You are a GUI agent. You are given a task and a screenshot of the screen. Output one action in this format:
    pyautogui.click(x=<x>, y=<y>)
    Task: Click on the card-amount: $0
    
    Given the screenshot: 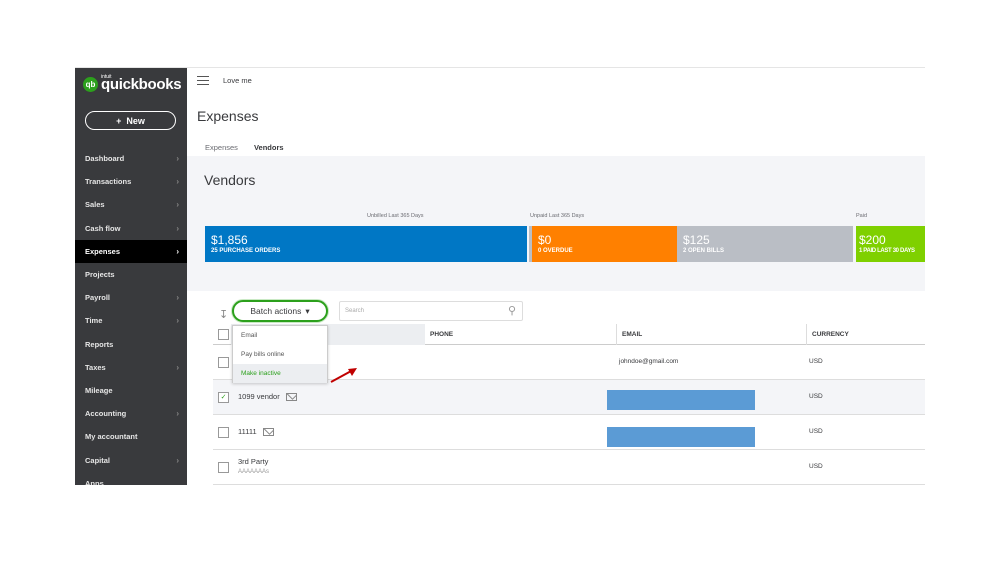 What is the action you would take?
    pyautogui.click(x=545, y=240)
    